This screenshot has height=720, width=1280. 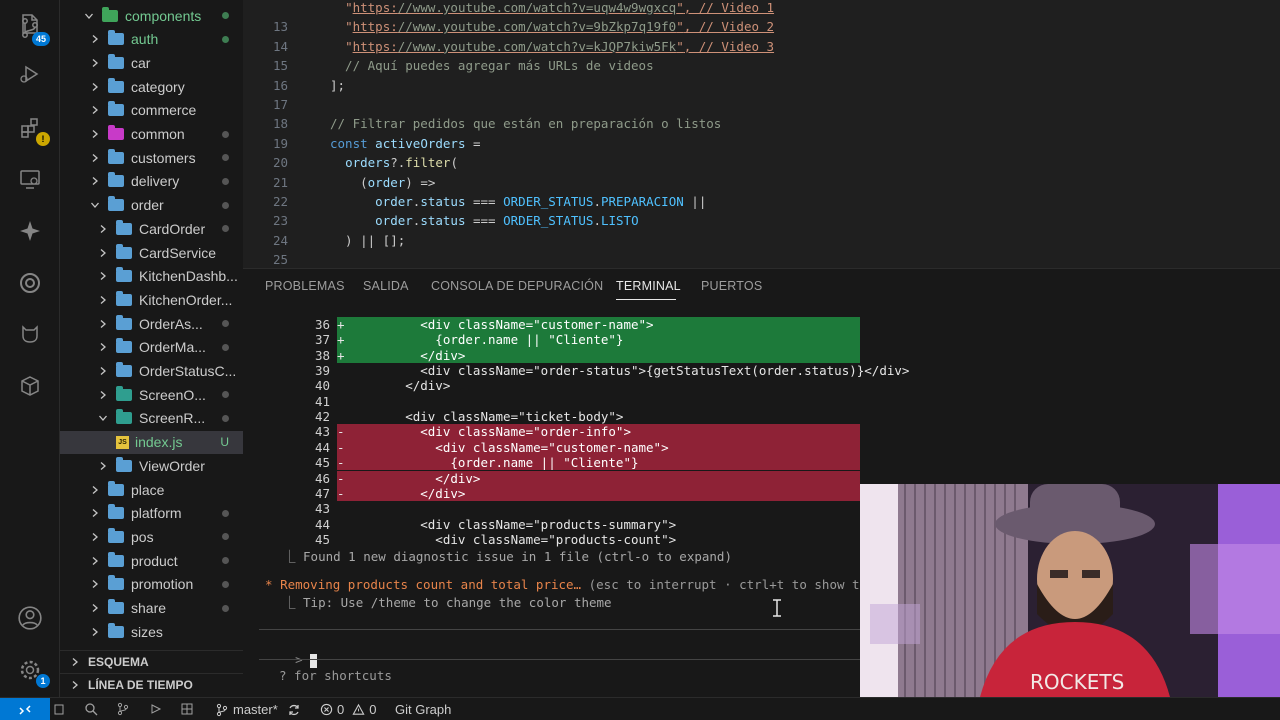 I want to click on folder-item: promotion, so click(x=151, y=584).